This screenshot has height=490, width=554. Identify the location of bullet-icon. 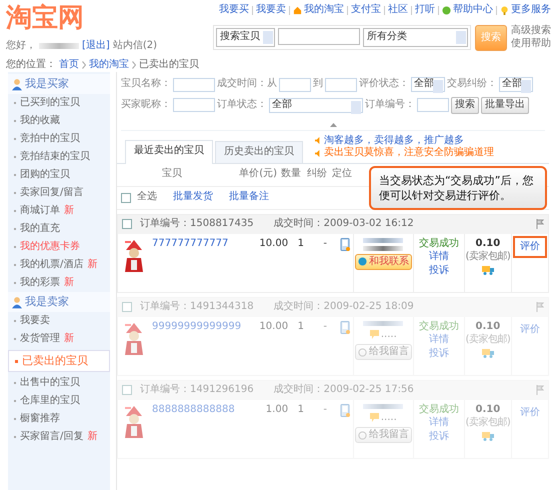
(16, 361).